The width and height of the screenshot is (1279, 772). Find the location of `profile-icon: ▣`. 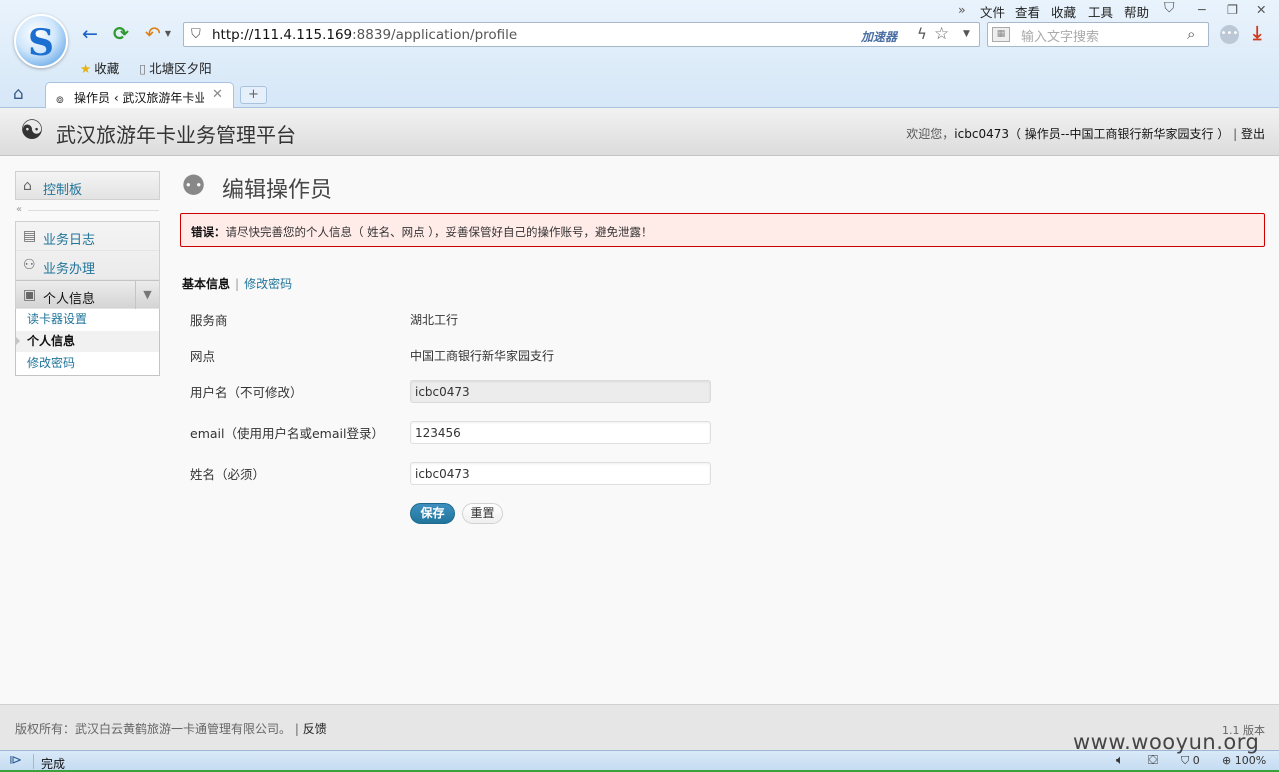

profile-icon: ▣ is located at coordinates (30, 295).